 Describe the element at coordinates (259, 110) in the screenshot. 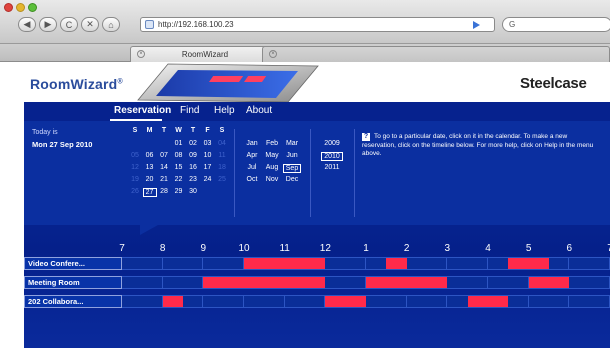

I see `menu-about: About` at that location.